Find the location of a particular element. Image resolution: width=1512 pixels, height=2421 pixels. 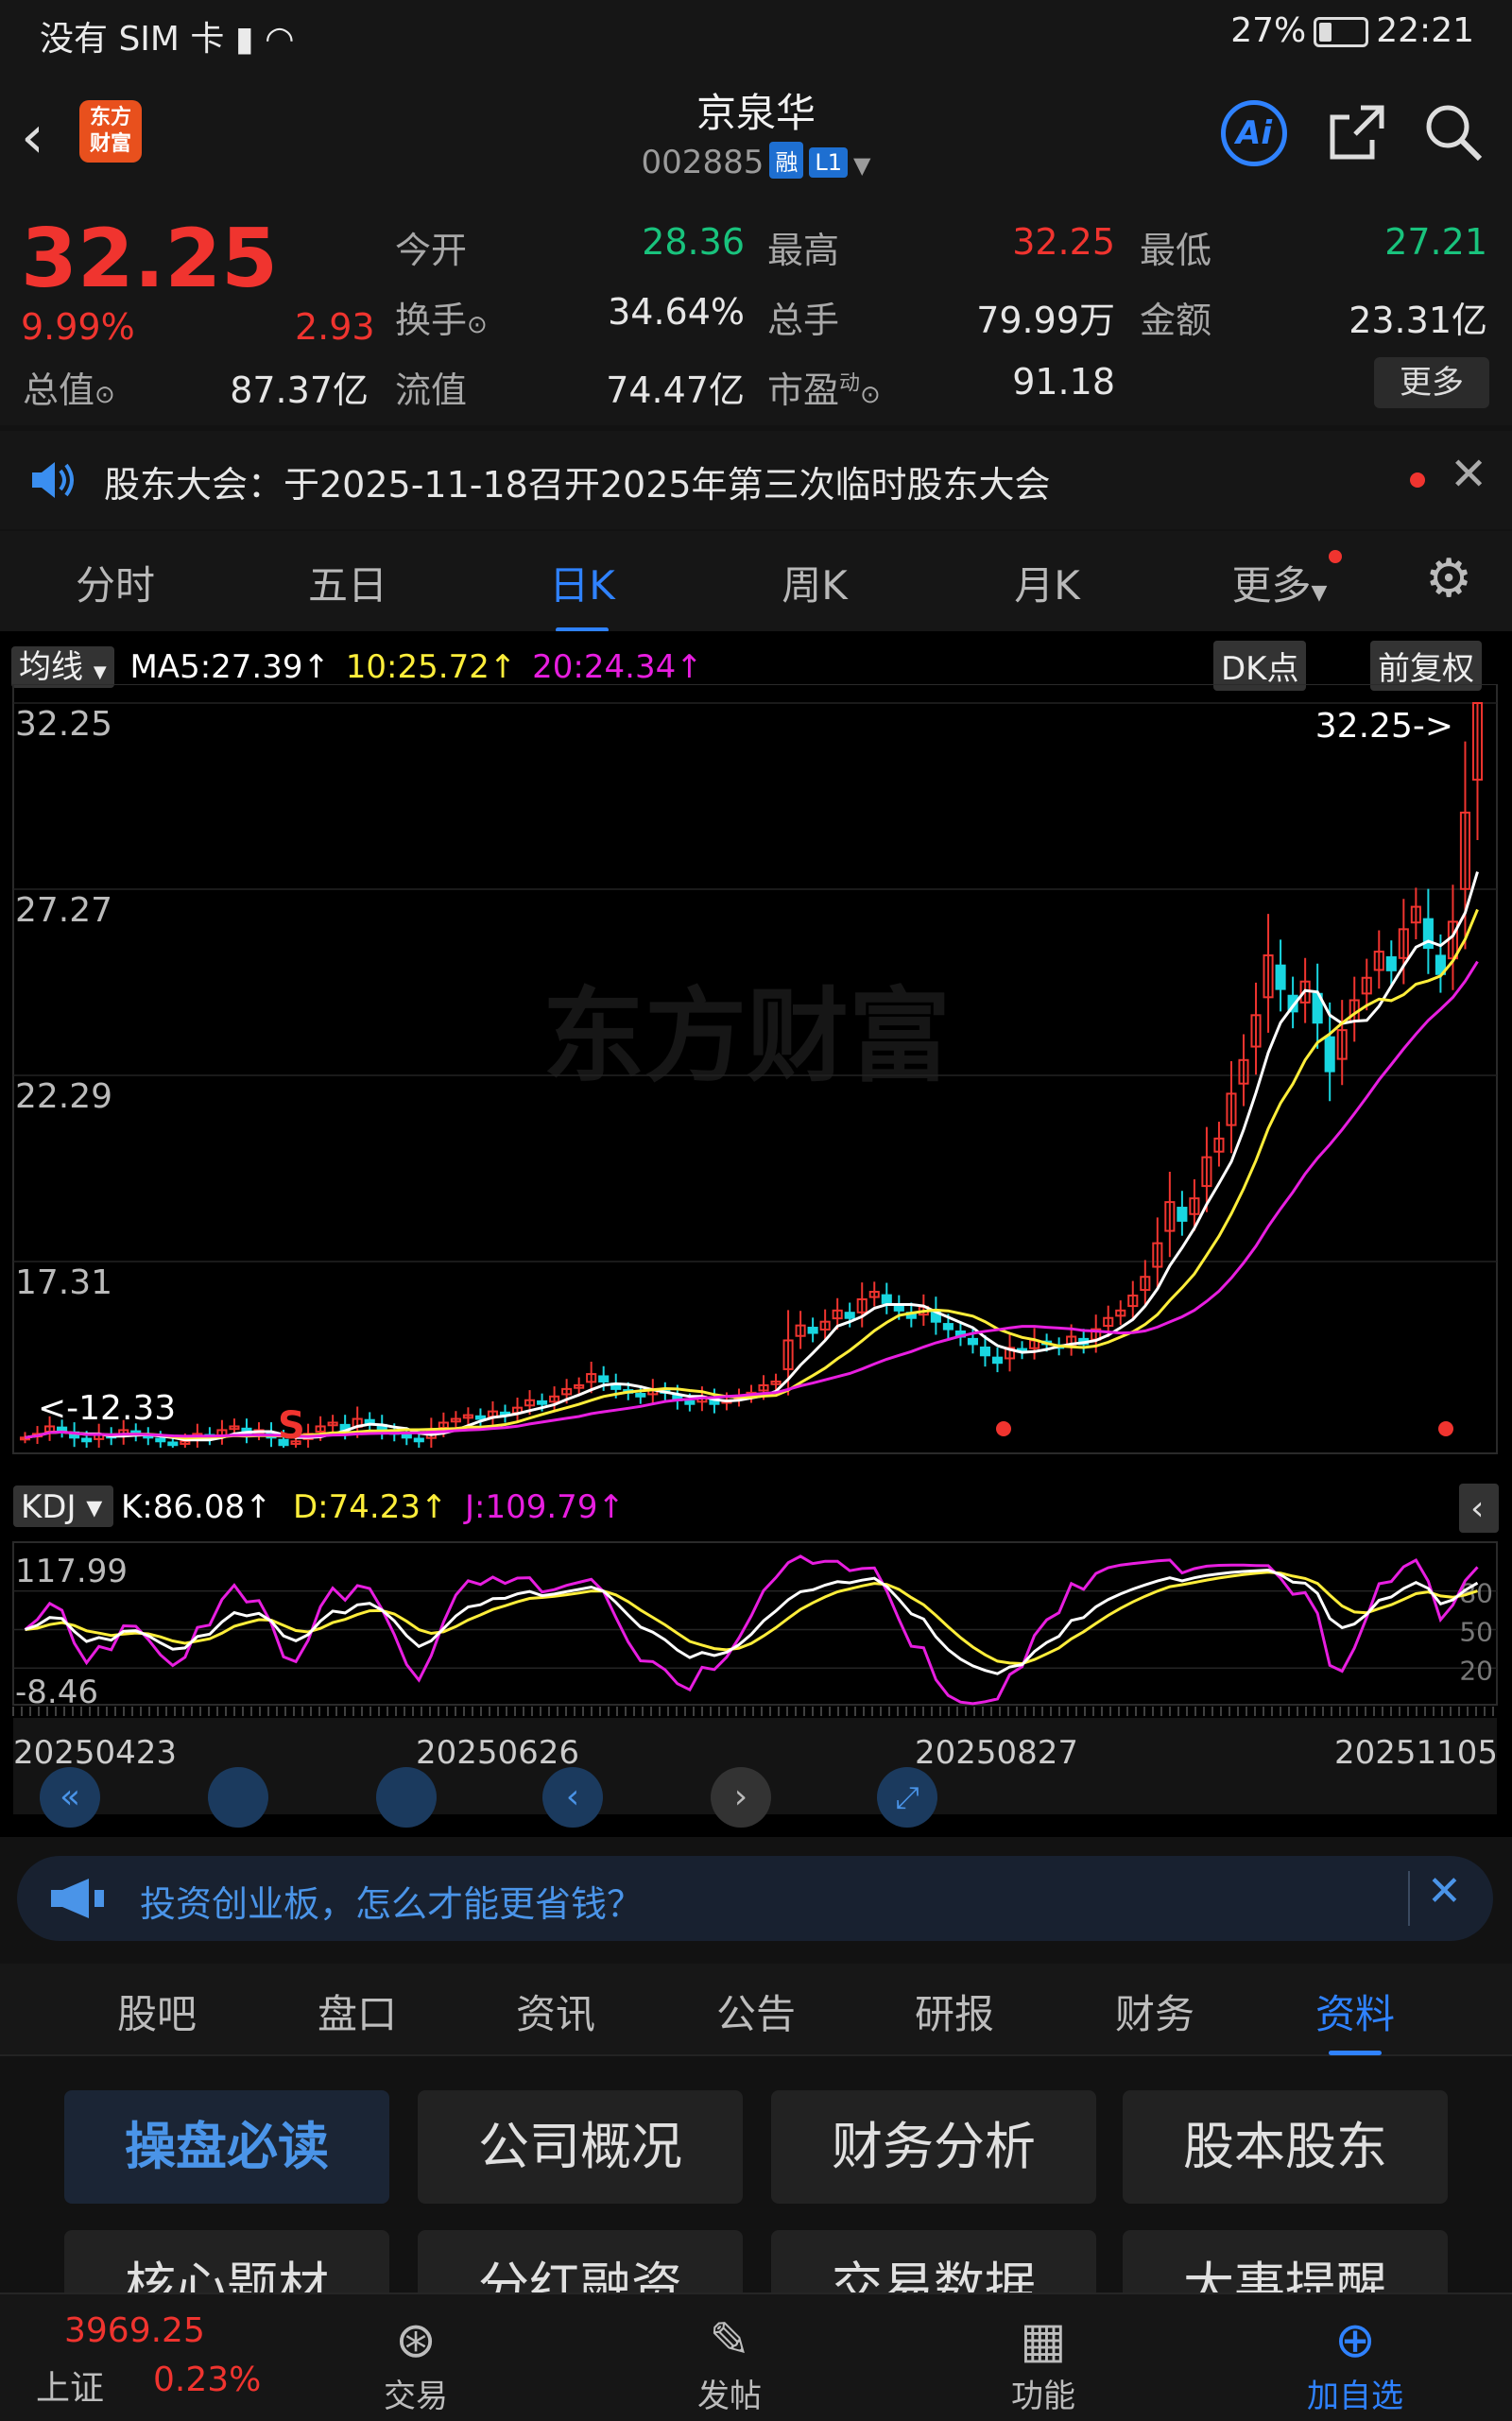

scroll-left-icon: ‹ is located at coordinates (572, 1797).